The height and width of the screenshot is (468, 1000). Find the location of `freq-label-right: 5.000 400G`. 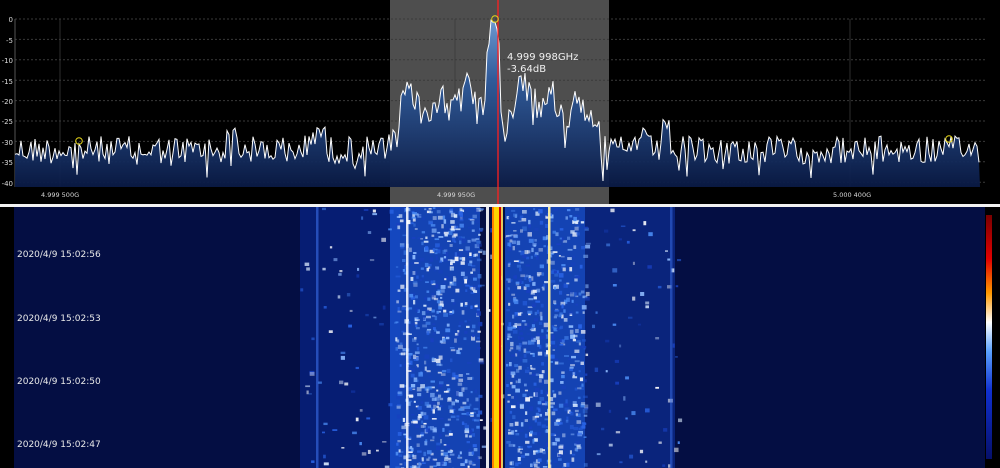

freq-label-right: 5.000 400G is located at coordinates (852, 195).